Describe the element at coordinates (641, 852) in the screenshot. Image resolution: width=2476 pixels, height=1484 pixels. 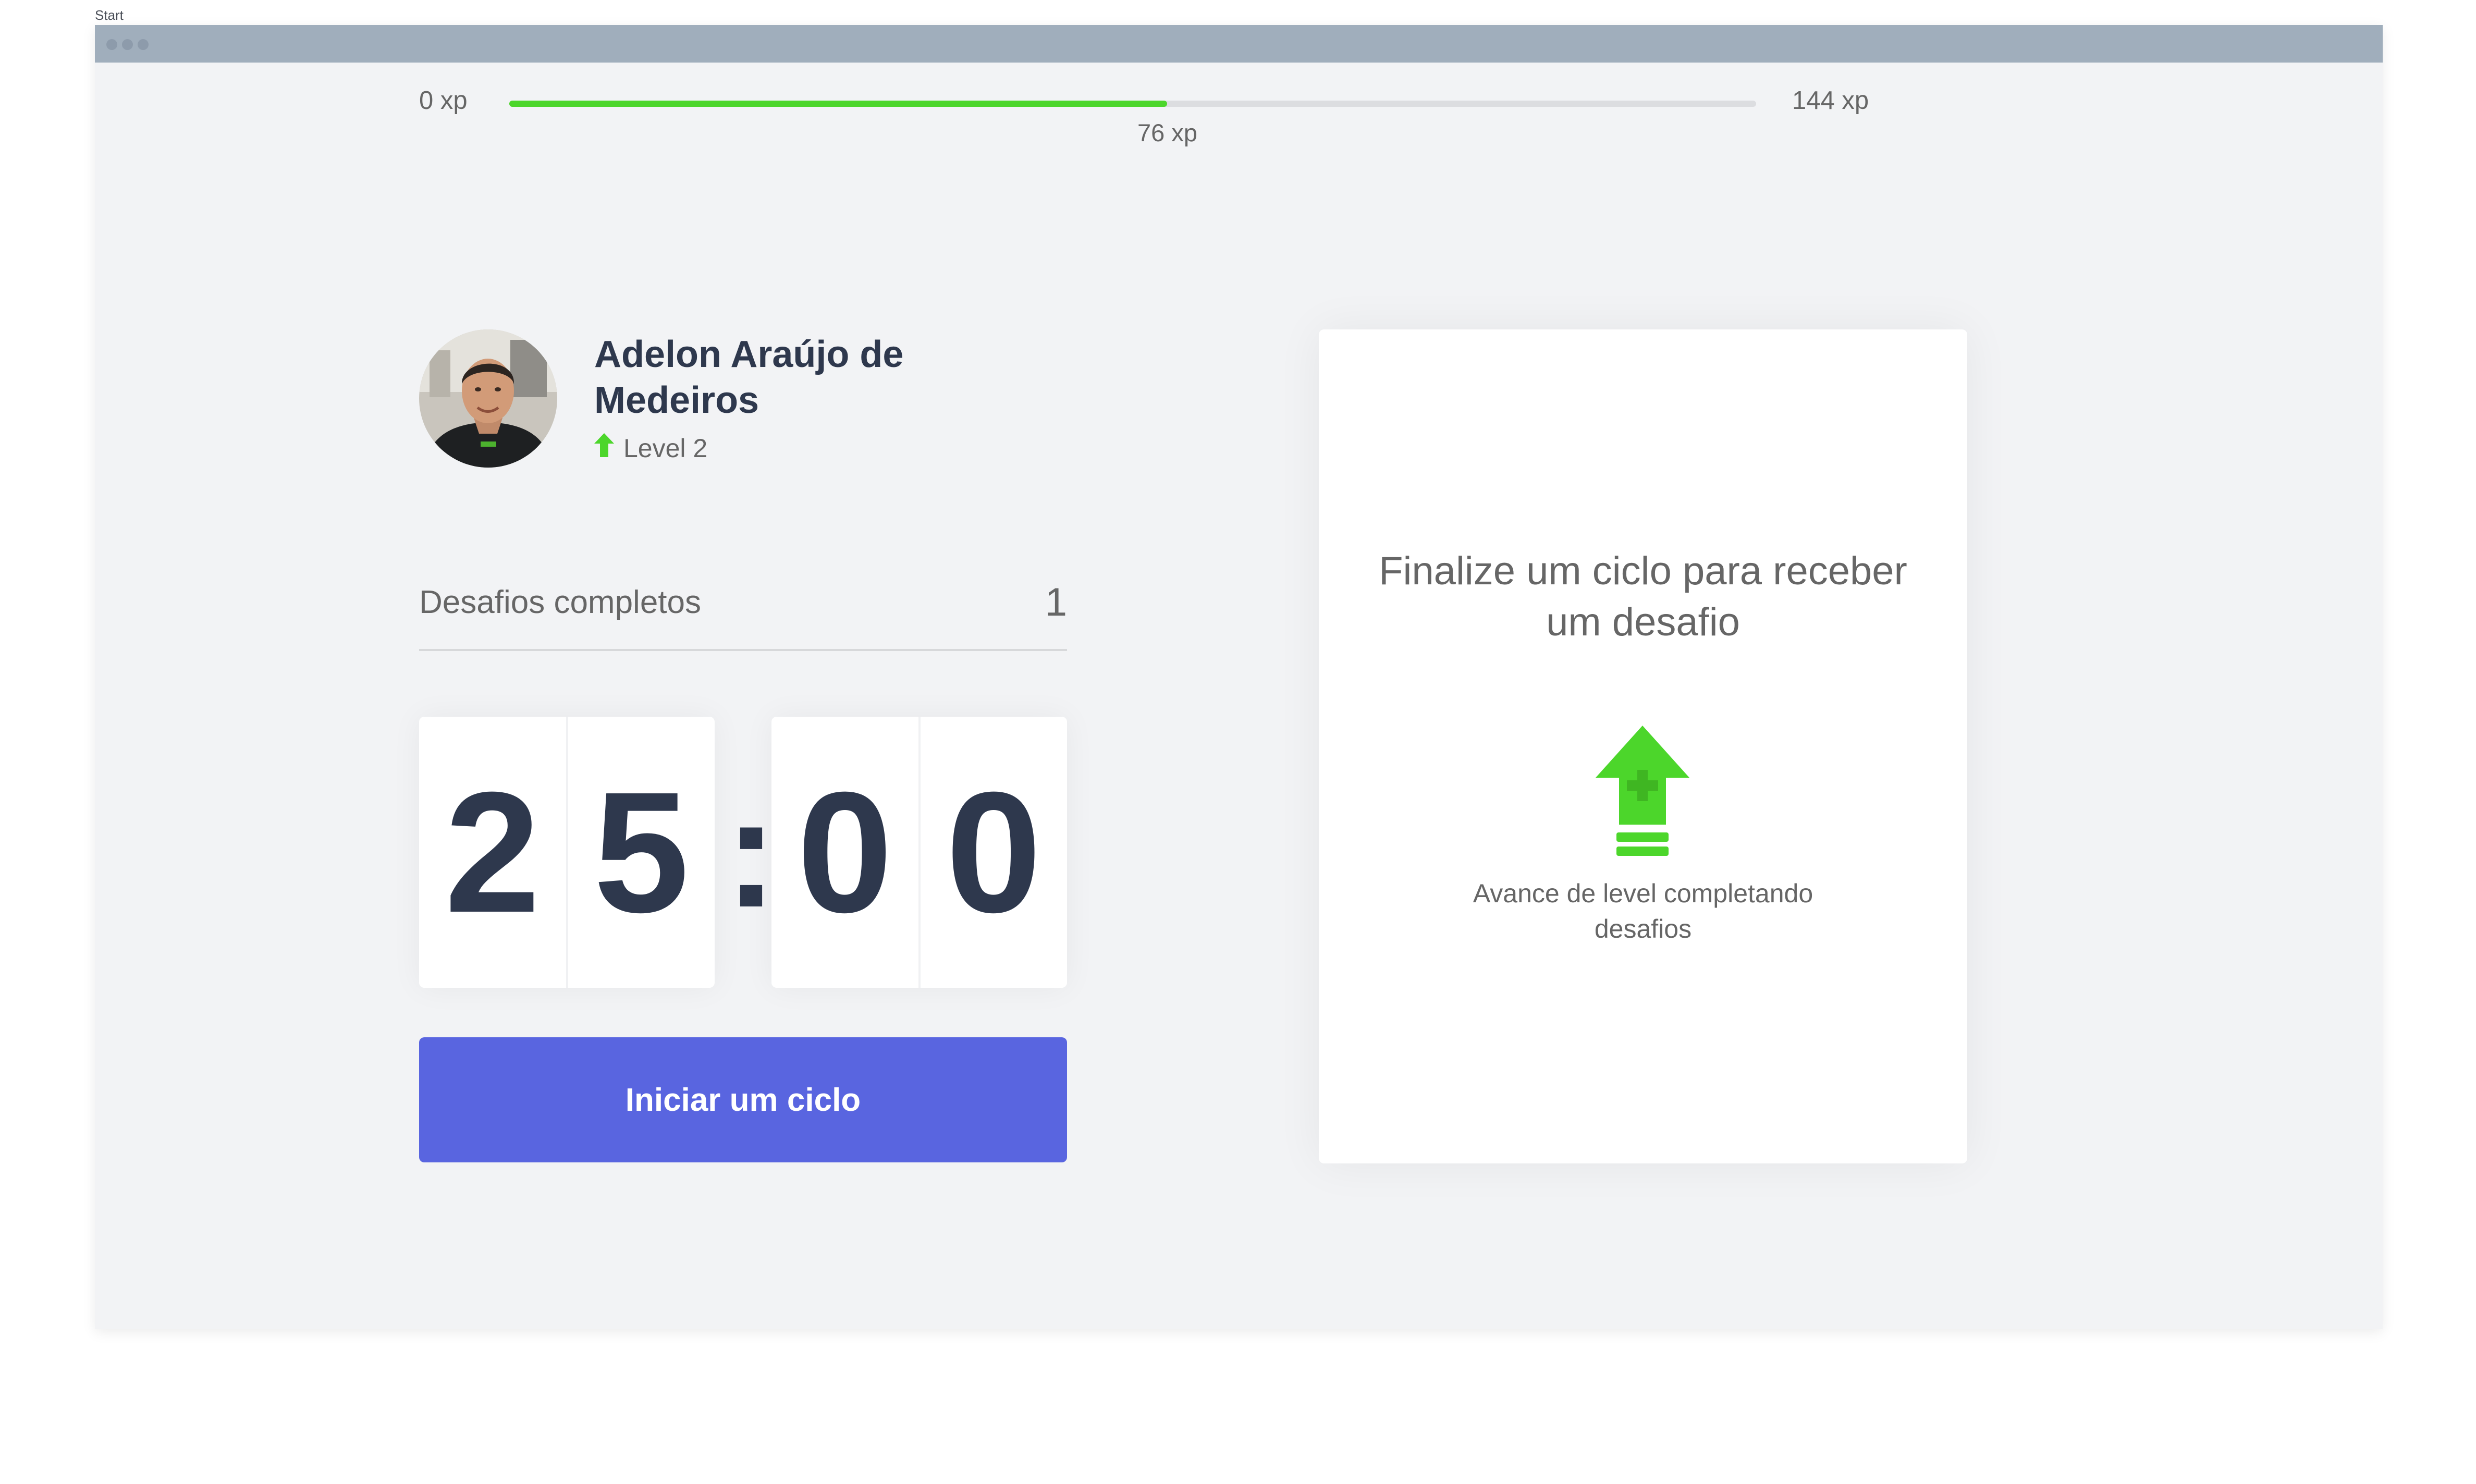
I see `countdown-digit: 5` at that location.